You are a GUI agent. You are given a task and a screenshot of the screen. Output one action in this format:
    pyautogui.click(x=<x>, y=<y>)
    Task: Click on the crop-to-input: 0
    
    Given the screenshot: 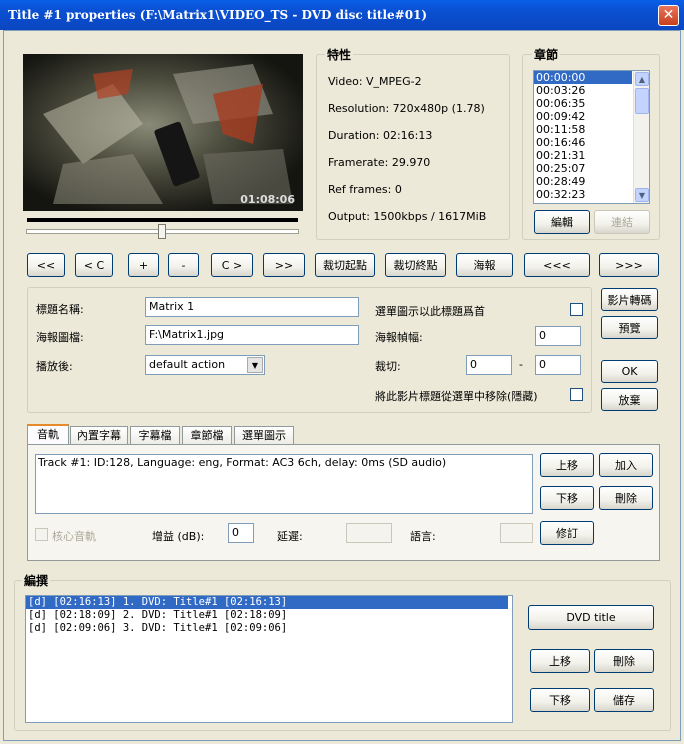 What is the action you would take?
    pyautogui.click(x=558, y=365)
    